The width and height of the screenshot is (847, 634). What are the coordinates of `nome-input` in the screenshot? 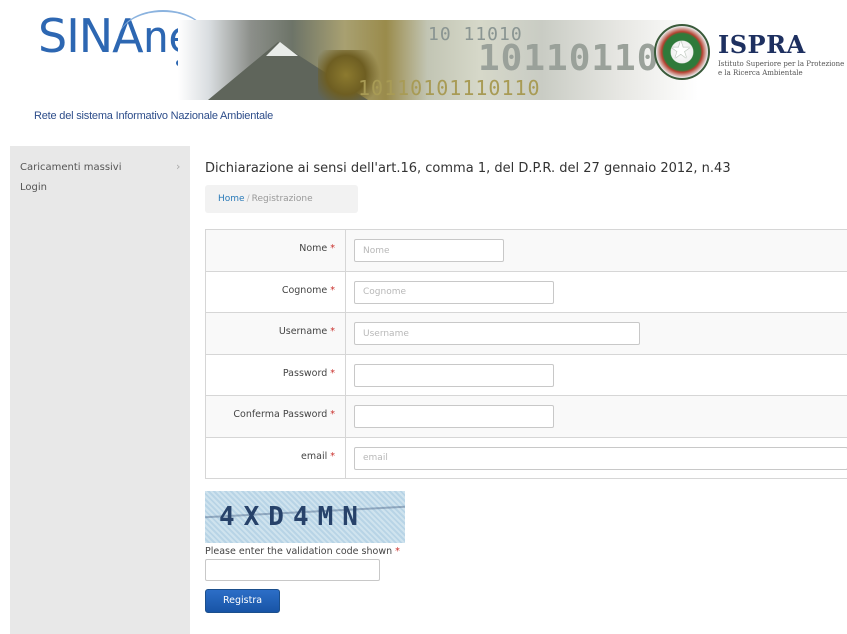 It's located at (429, 250).